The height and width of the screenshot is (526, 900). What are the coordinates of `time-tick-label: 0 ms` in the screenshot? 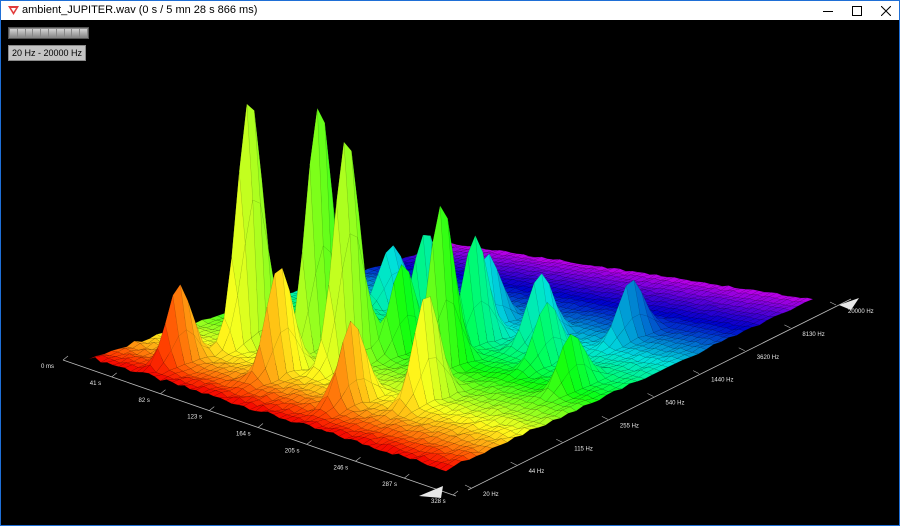 It's located at (47, 367).